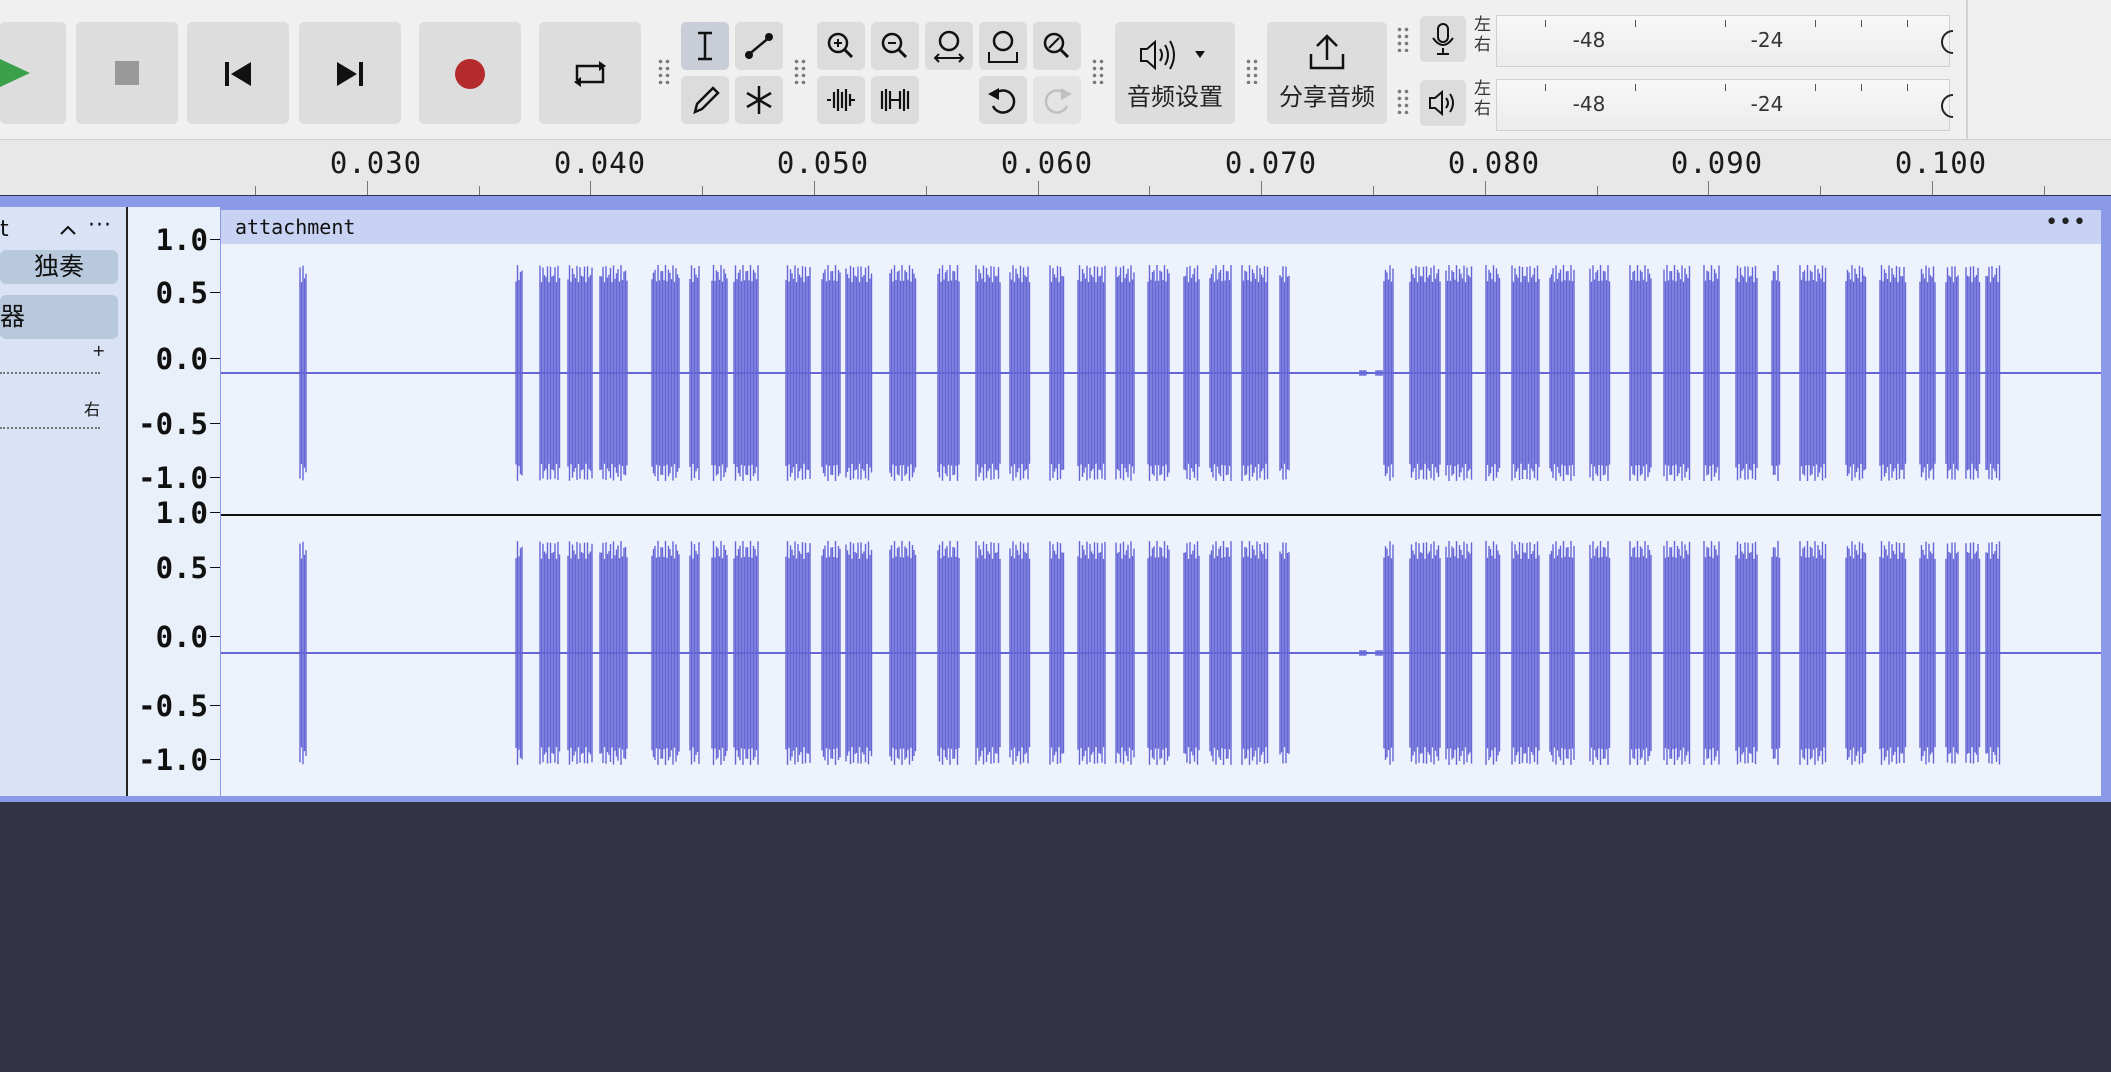 The width and height of the screenshot is (2111, 1072). I want to click on zoom-toggle-icon, so click(1056, 45).